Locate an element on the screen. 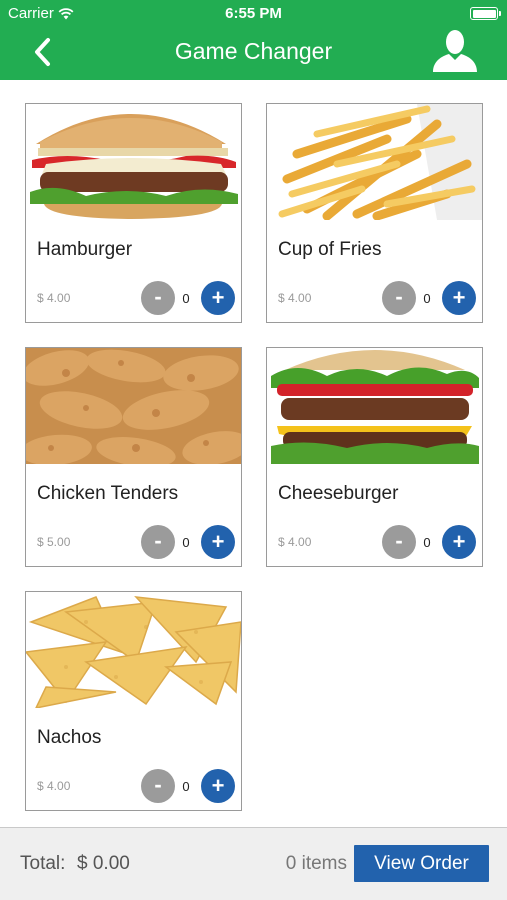  profile-button is located at coordinates (455, 51).